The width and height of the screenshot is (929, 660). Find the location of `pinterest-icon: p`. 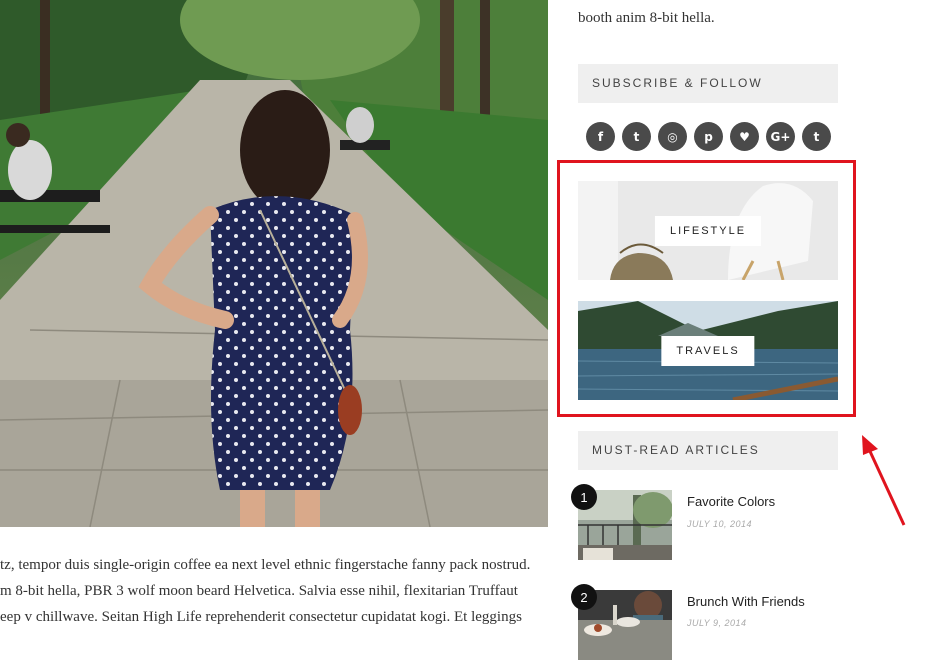

pinterest-icon: p is located at coordinates (708, 136).